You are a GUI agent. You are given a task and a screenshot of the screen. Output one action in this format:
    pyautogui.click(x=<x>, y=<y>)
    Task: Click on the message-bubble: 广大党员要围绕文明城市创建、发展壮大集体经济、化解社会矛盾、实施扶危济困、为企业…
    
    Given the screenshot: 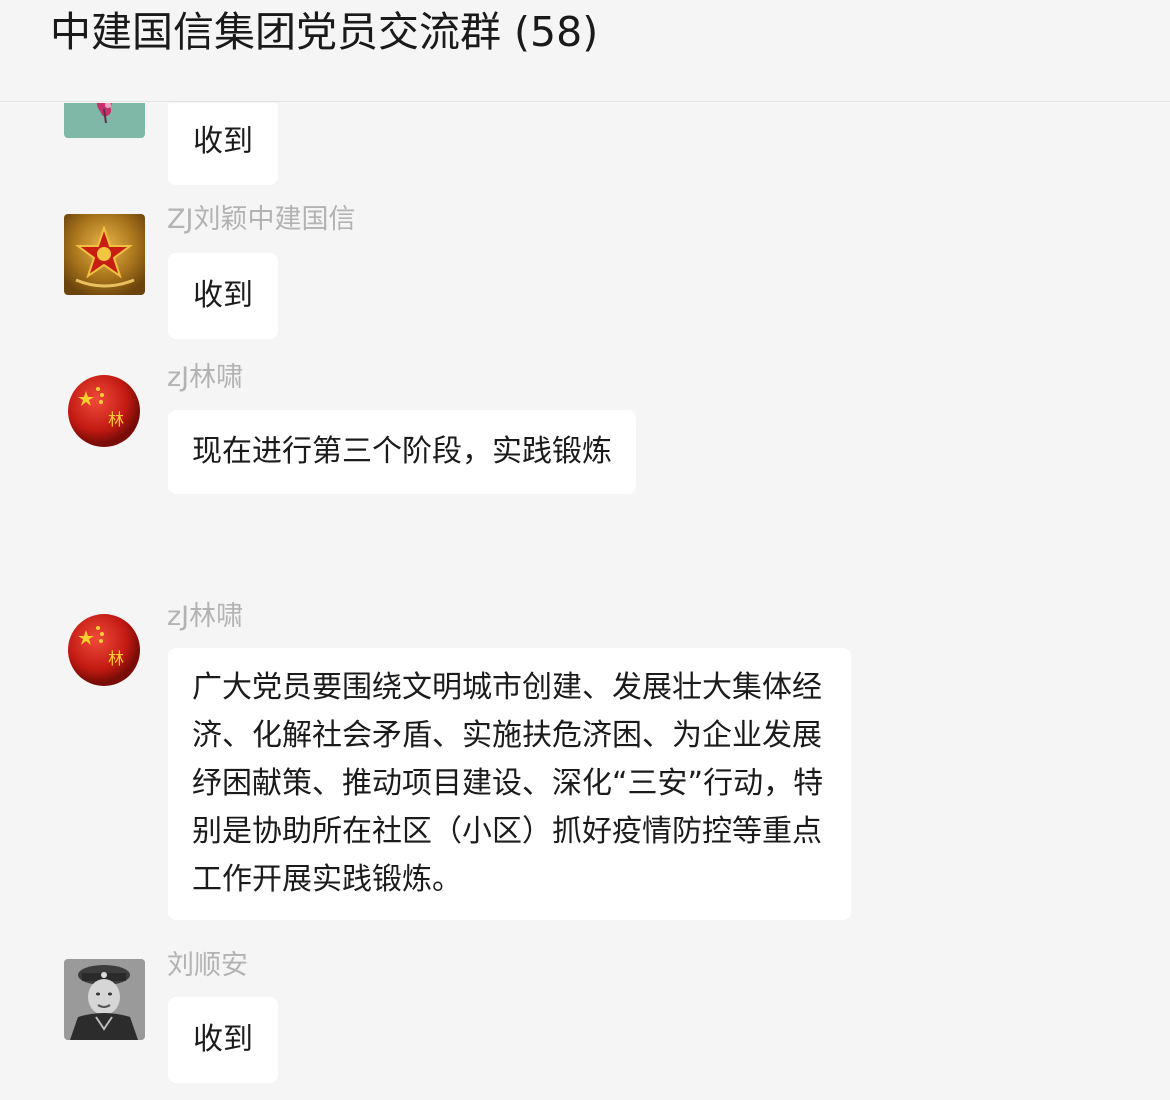 What is the action you would take?
    pyautogui.click(x=509, y=784)
    